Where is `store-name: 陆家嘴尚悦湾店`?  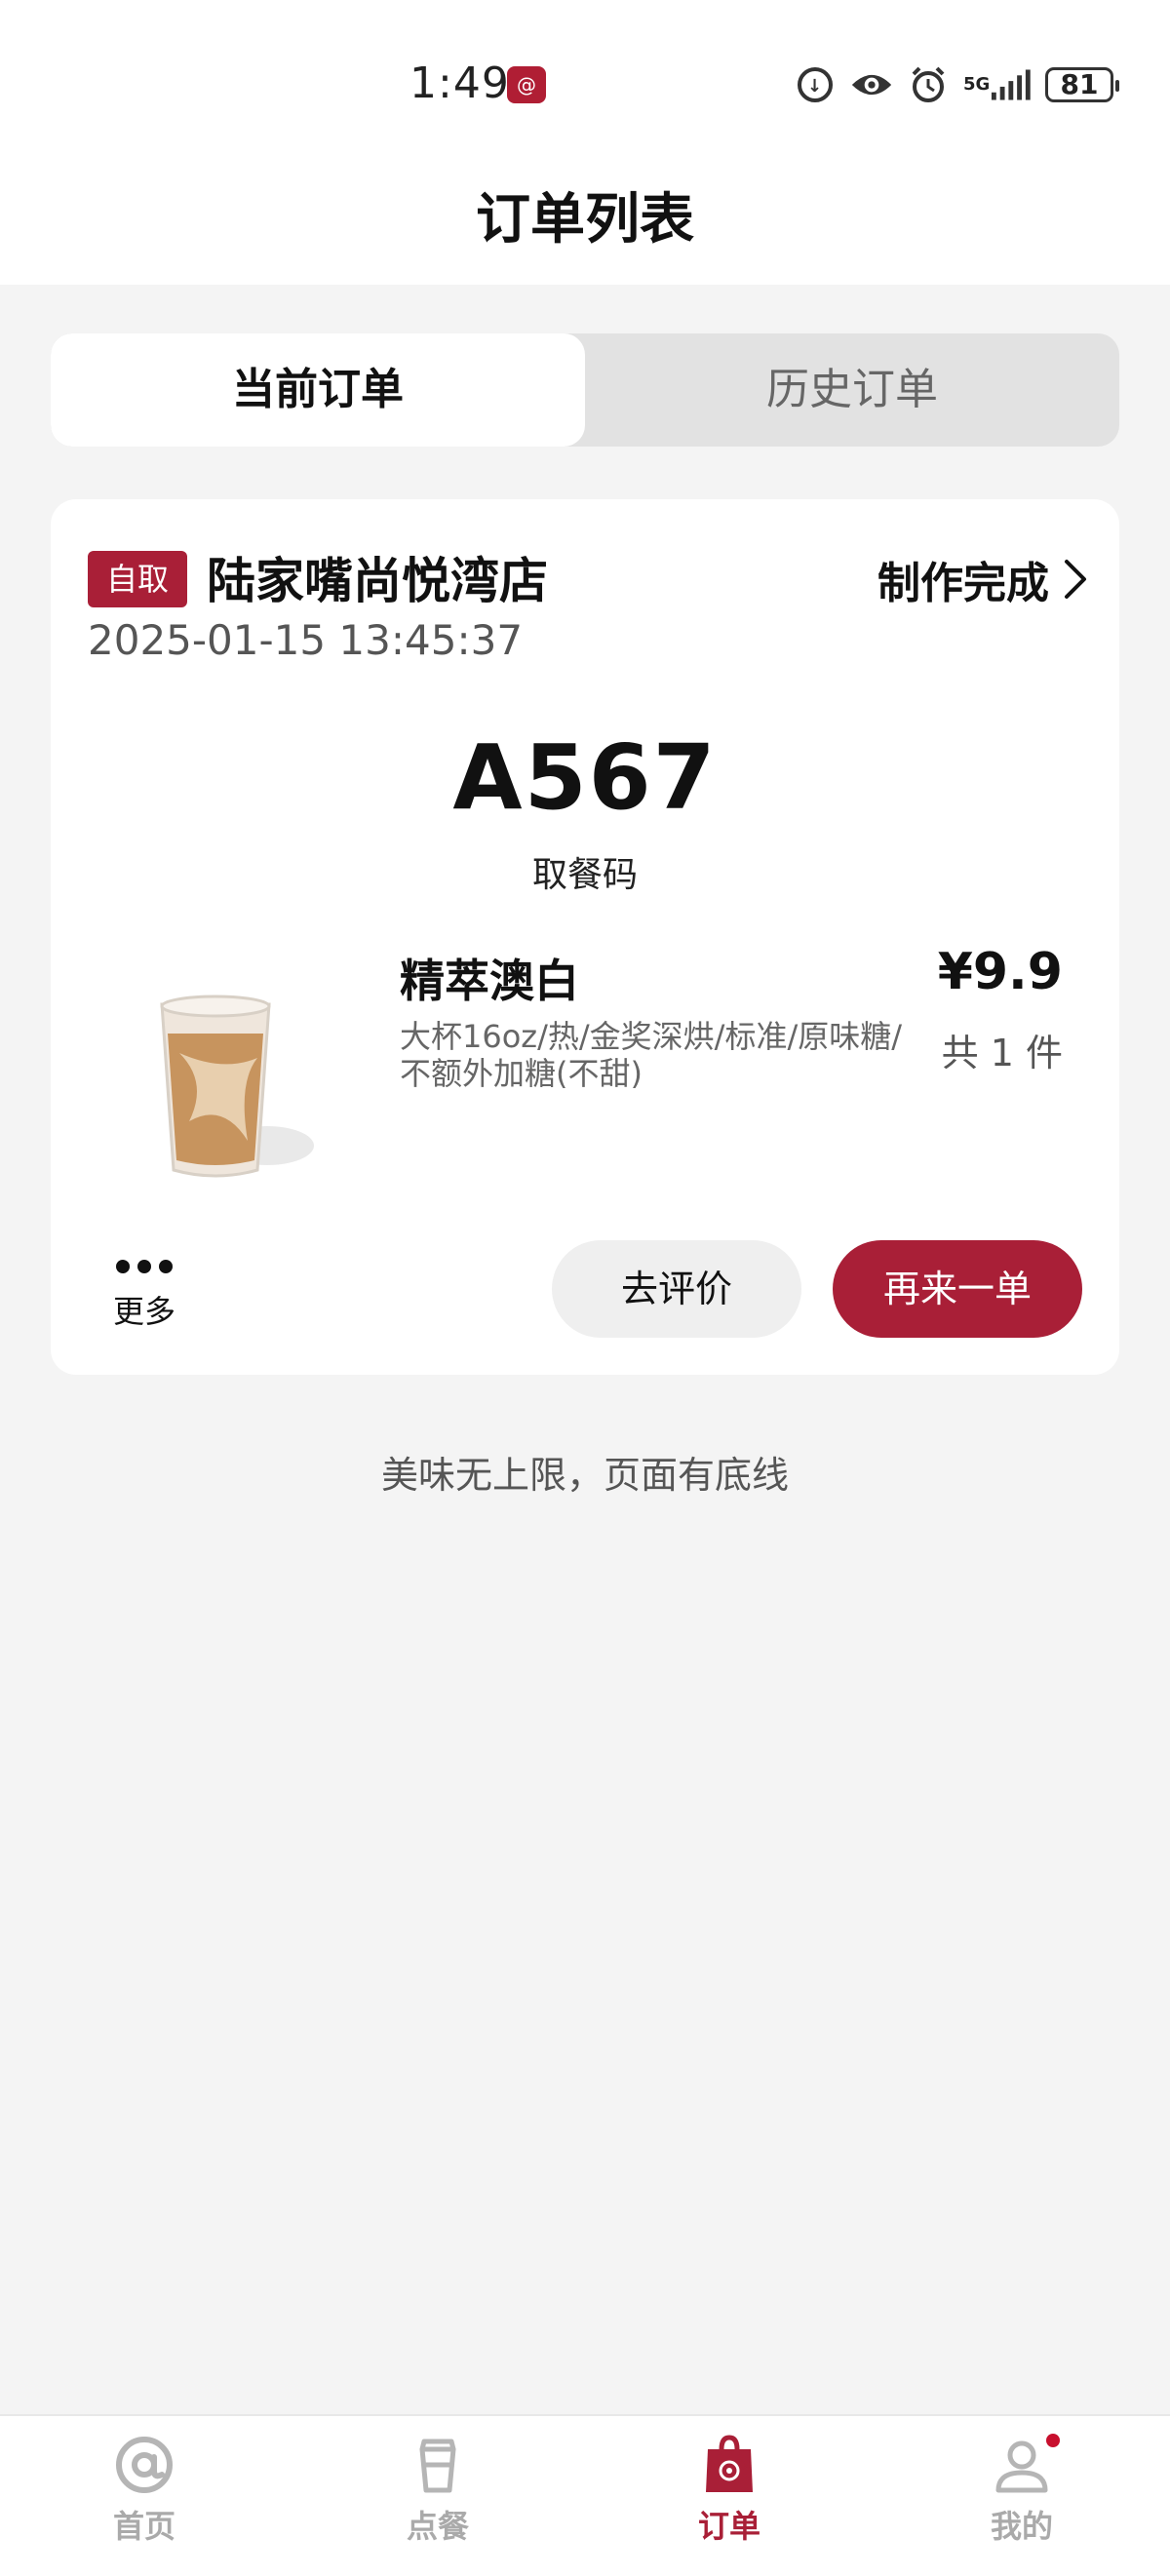 store-name: 陆家嘴尚悦湾店 is located at coordinates (377, 581).